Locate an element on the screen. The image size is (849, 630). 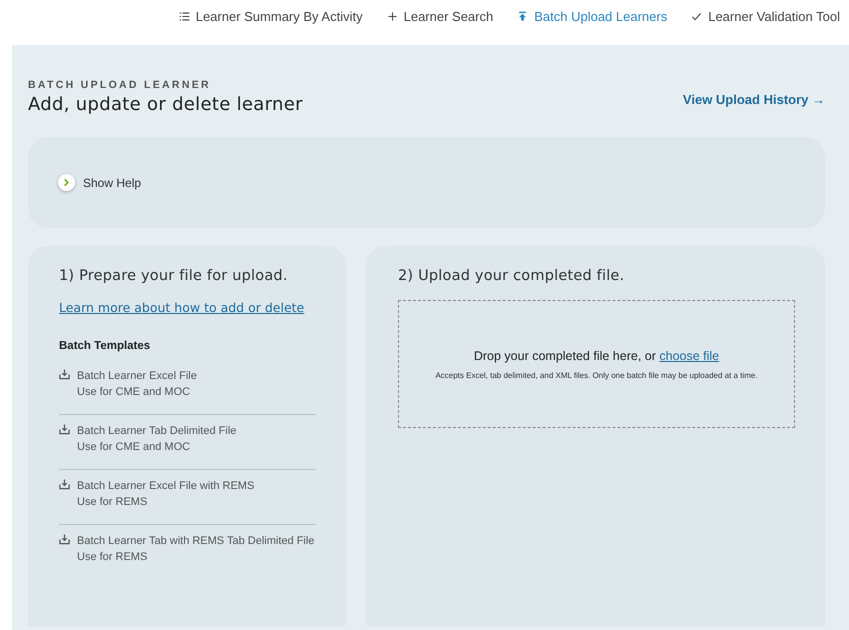
show-help-toggle: Show Help is located at coordinates (100, 182).